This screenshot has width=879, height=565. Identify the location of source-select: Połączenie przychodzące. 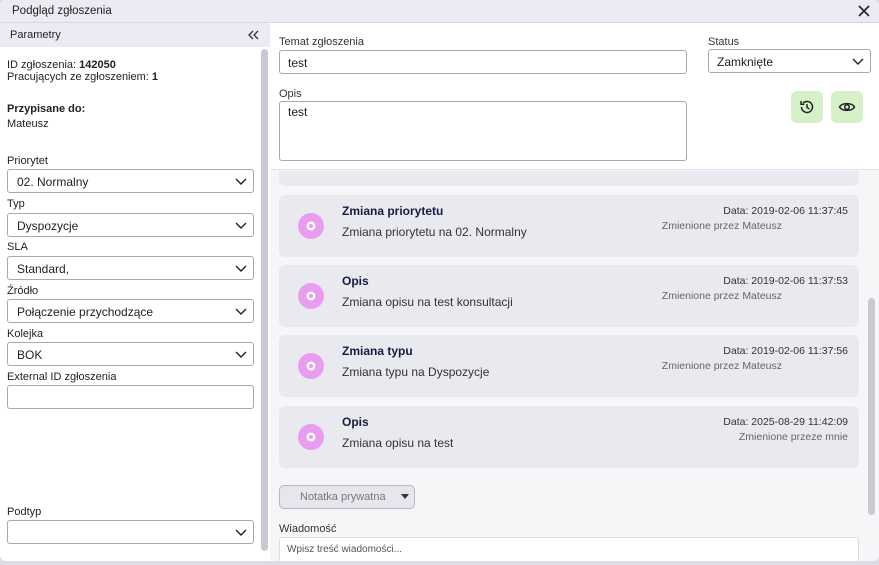
(130, 311).